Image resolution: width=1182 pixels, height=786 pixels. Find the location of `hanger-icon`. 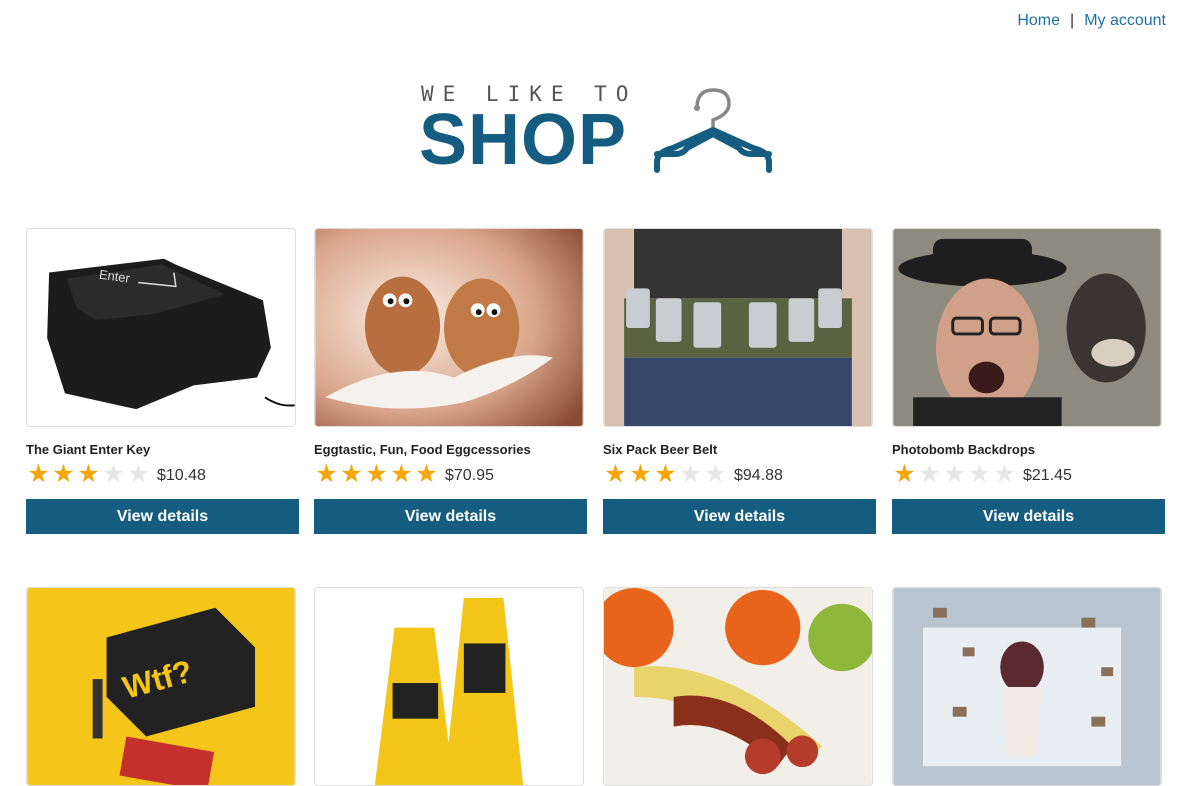

hanger-icon is located at coordinates (713, 130).